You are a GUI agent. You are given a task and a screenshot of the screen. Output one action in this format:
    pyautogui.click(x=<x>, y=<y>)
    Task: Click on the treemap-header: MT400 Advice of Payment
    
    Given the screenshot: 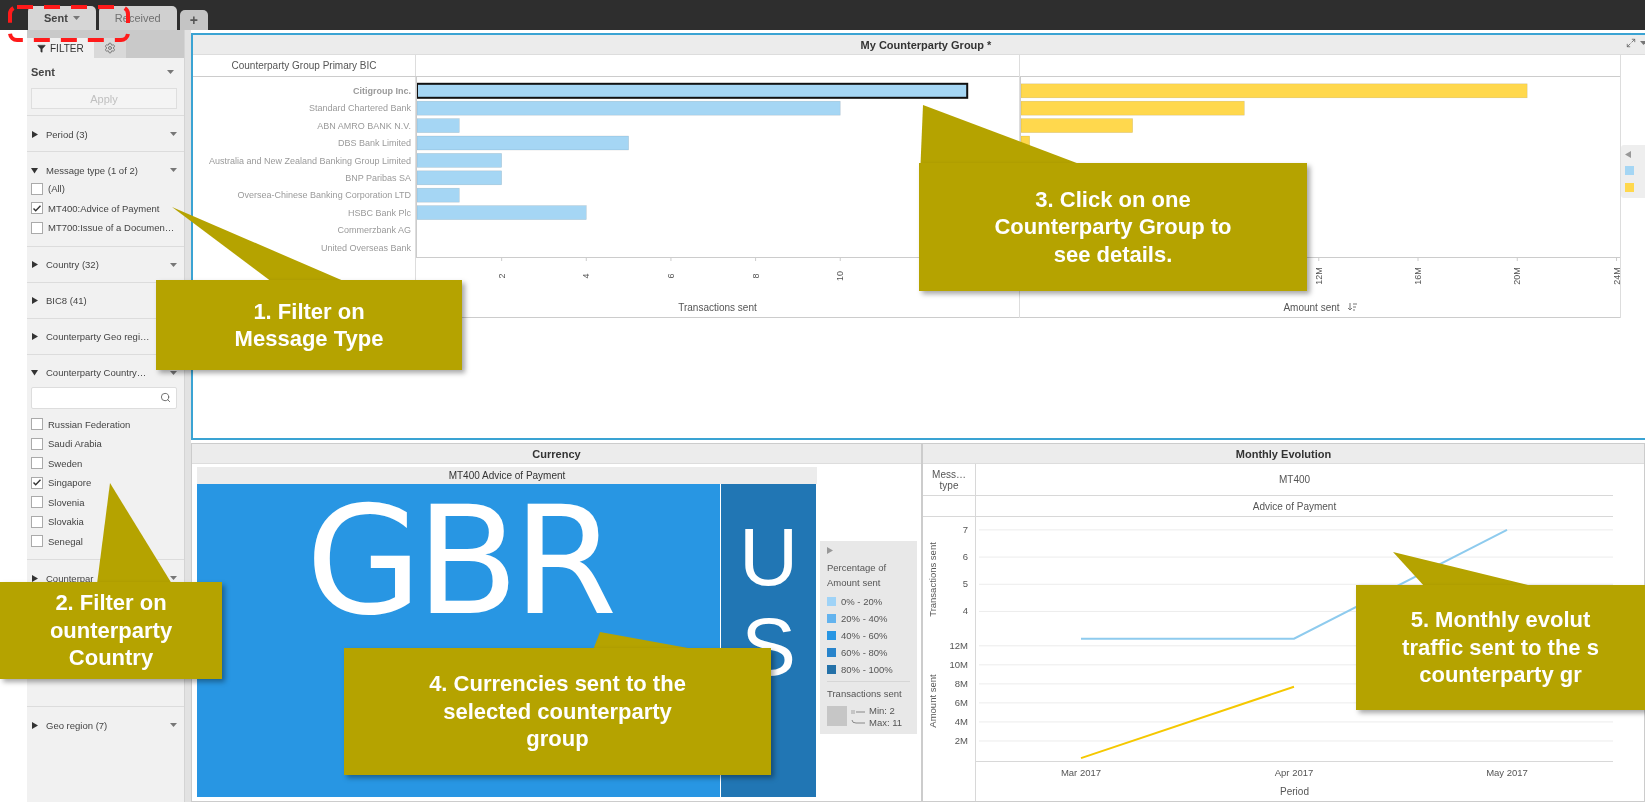 What is the action you would take?
    pyautogui.click(x=507, y=475)
    